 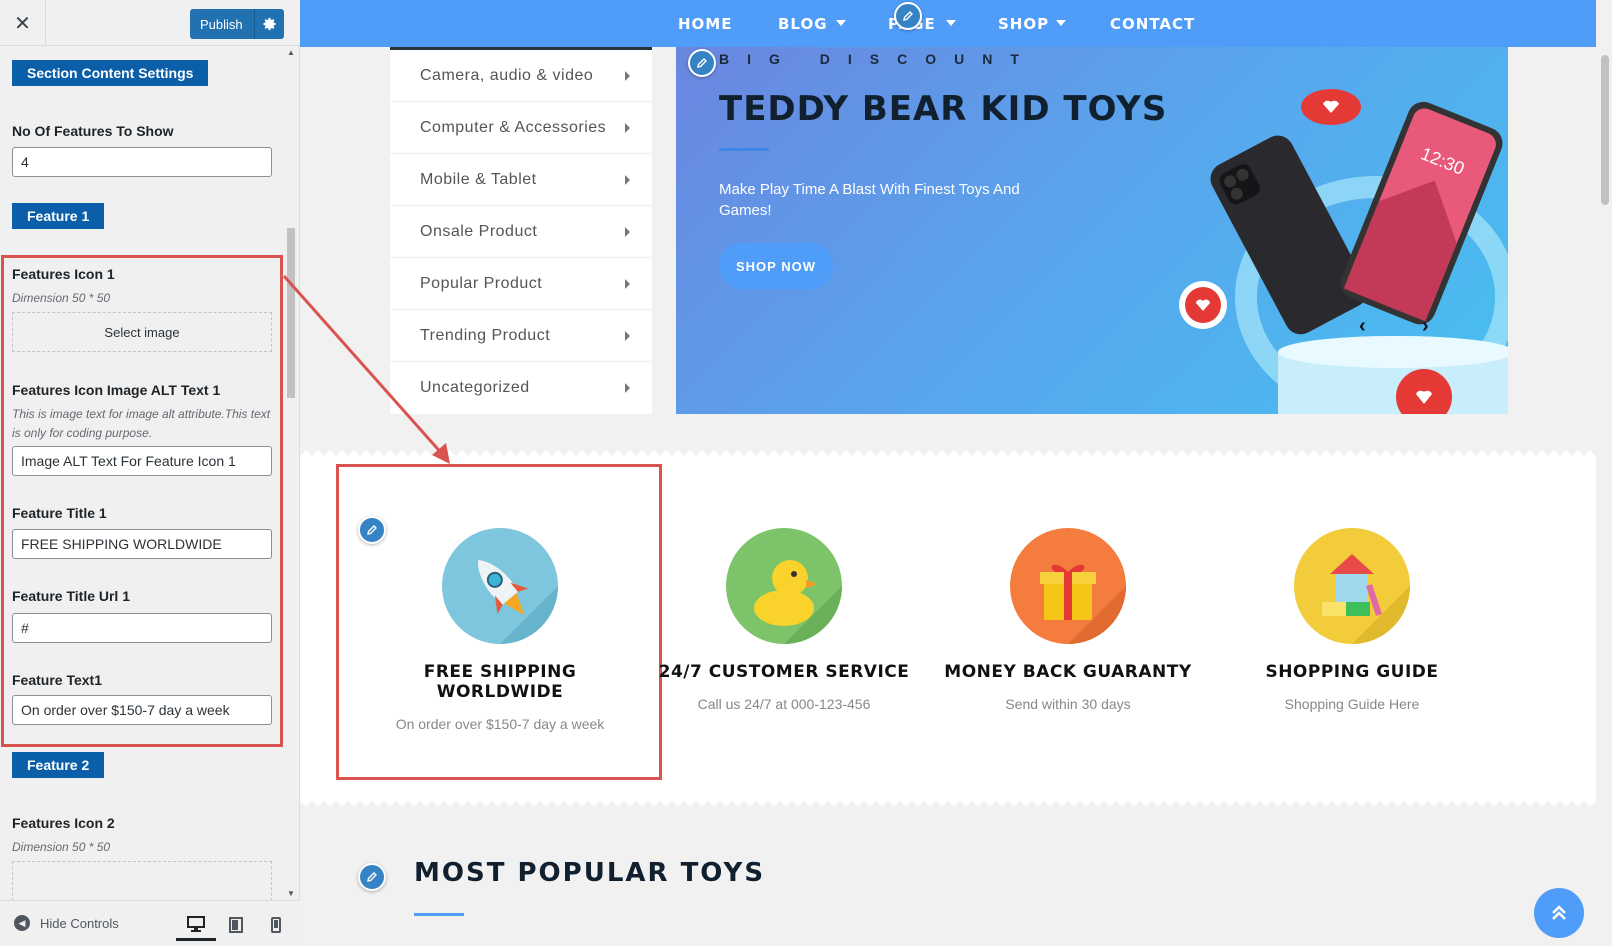 I want to click on scroll-up-icon: ▲, so click(x=291, y=52).